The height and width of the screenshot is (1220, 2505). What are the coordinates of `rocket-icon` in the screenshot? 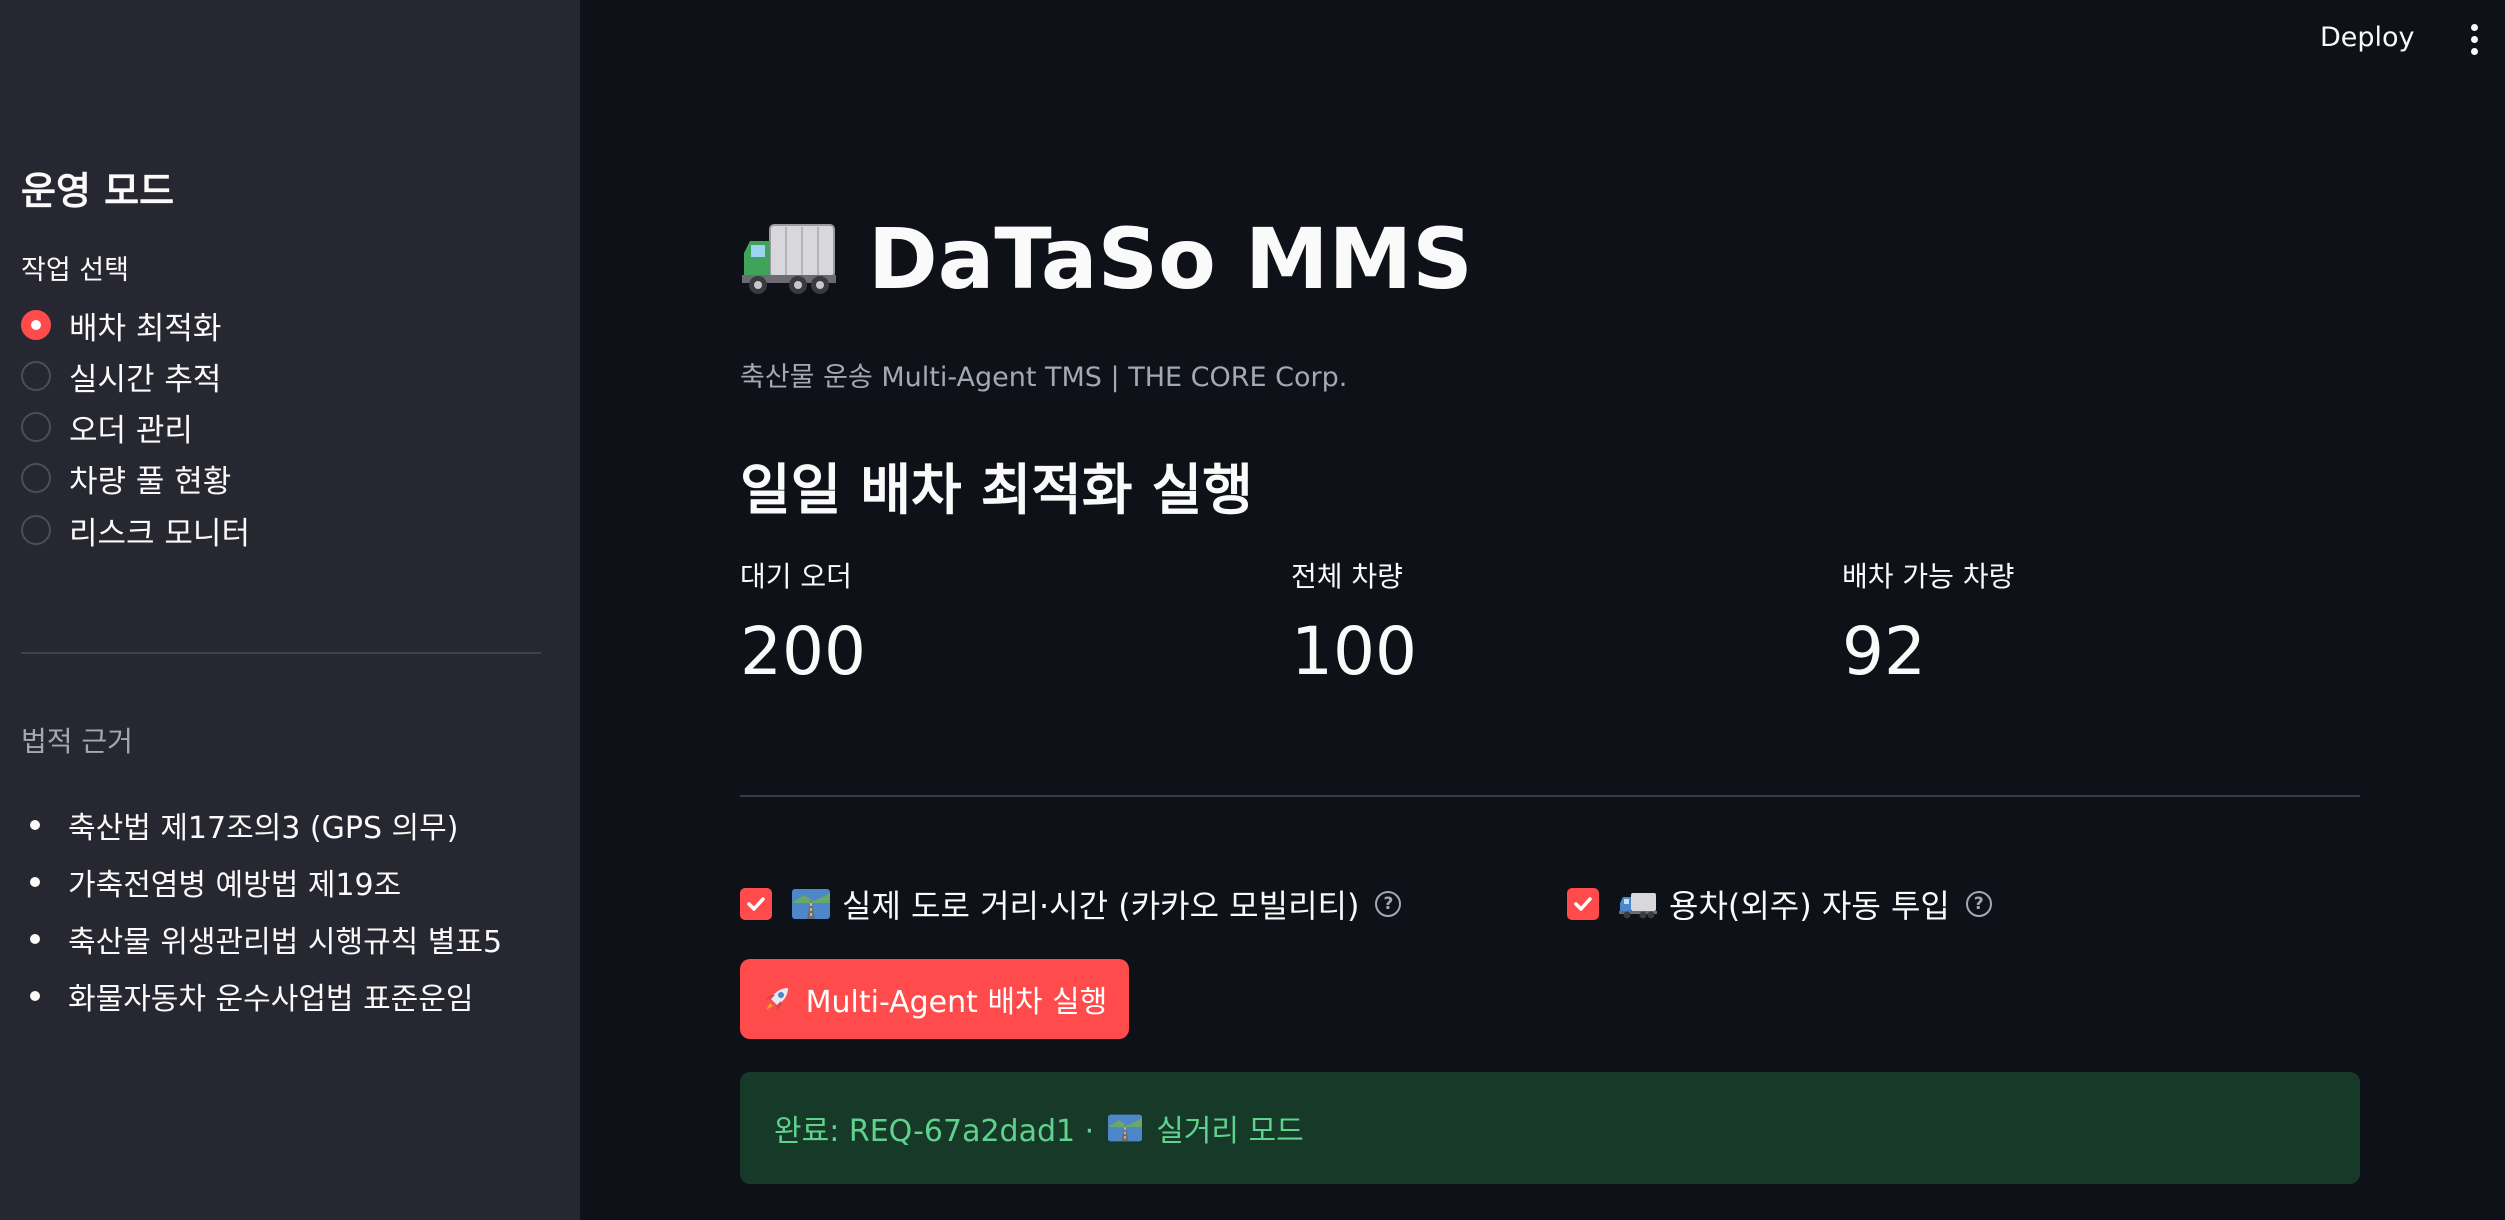 It's located at (776, 999).